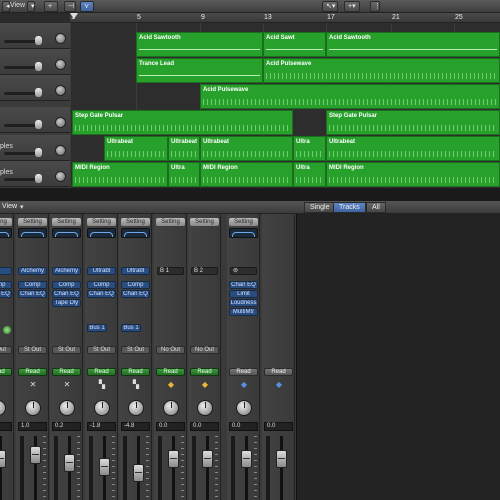  What do you see at coordinates (352, 6) in the screenshot?
I see `marquee-tool-icon: +▾` at bounding box center [352, 6].